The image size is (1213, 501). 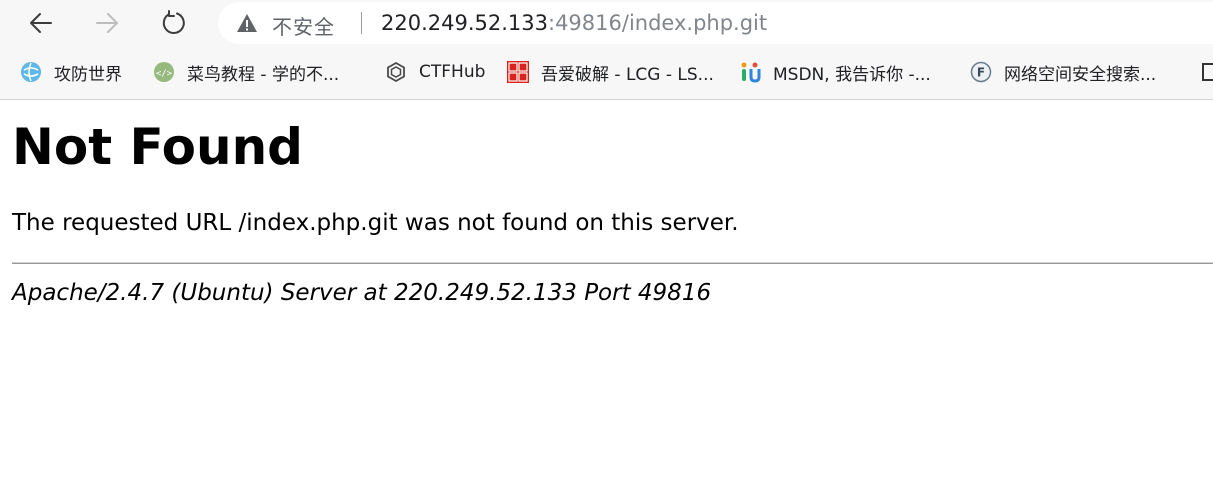 I want to click on security-status-label: 不安全, so click(x=303, y=25).